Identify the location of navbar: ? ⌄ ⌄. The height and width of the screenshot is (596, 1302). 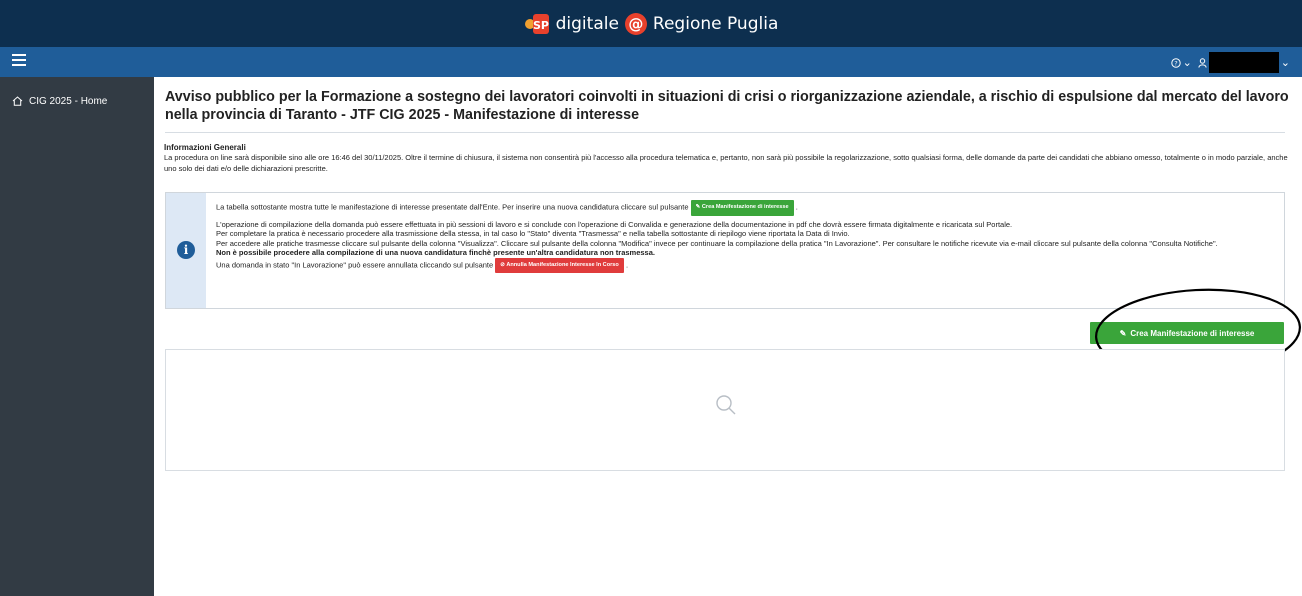
(651, 62).